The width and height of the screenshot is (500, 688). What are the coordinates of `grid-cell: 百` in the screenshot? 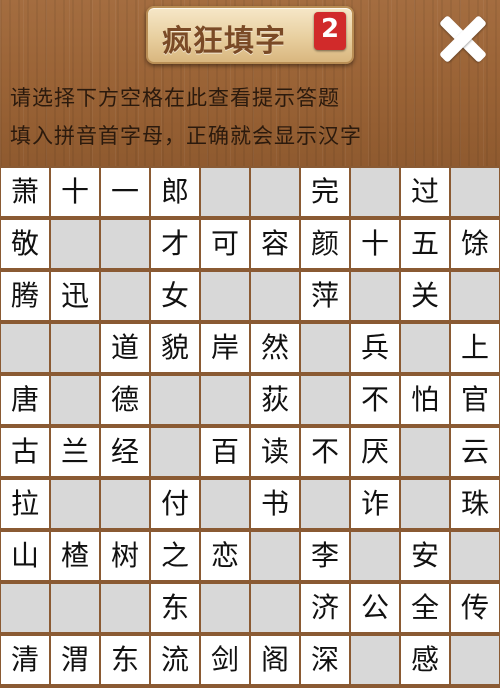 It's located at (225, 452).